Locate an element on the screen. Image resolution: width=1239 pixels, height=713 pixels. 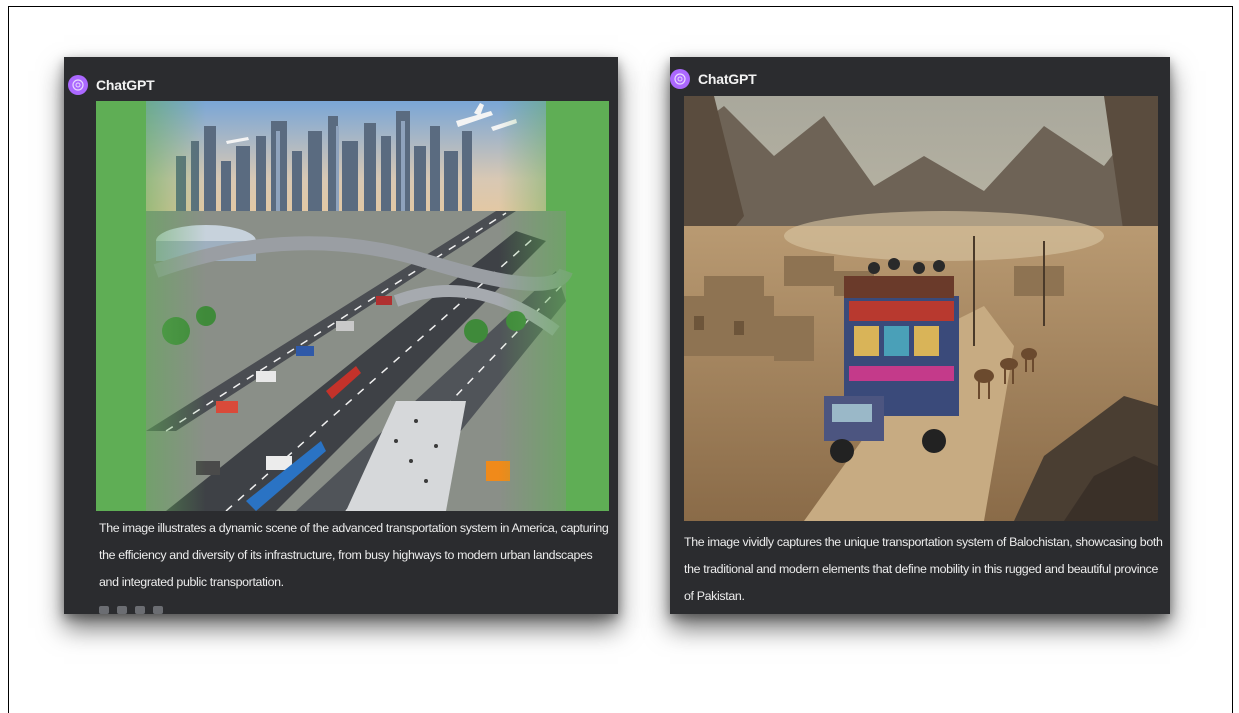
thumbs-up-icon is located at coordinates (122, 610).